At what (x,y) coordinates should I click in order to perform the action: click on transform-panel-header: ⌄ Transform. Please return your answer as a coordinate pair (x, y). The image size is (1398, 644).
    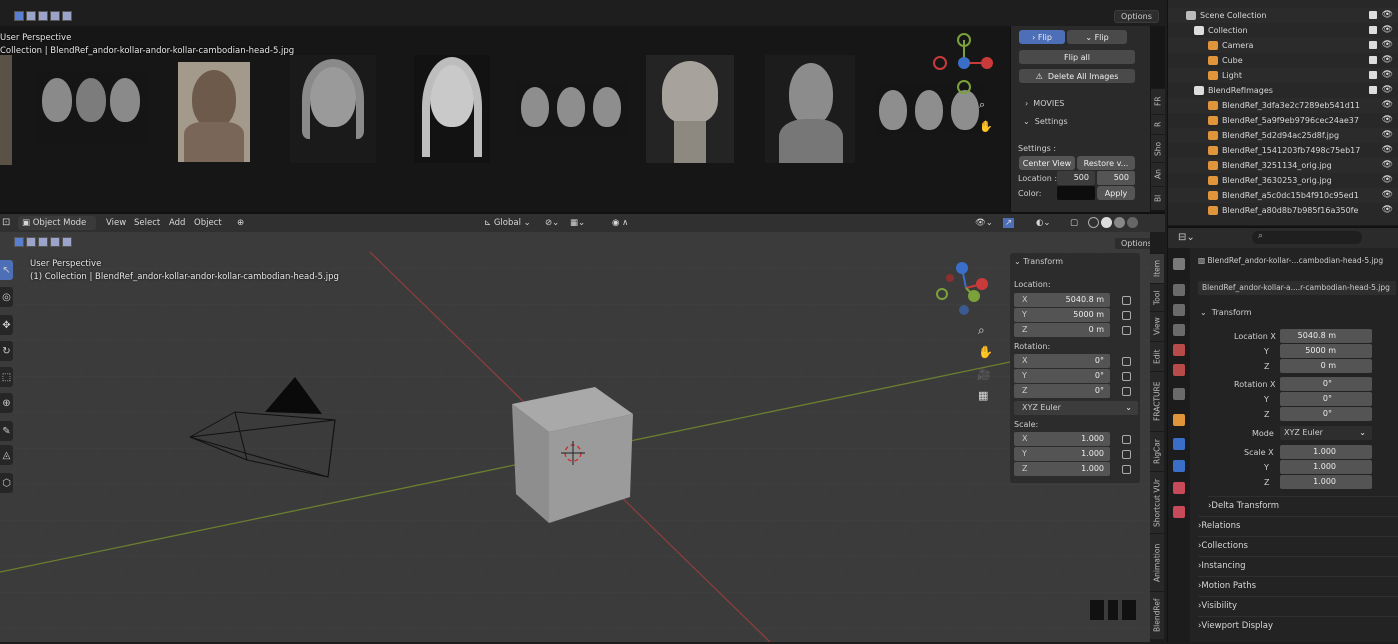
    Looking at the image, I should click on (1038, 261).